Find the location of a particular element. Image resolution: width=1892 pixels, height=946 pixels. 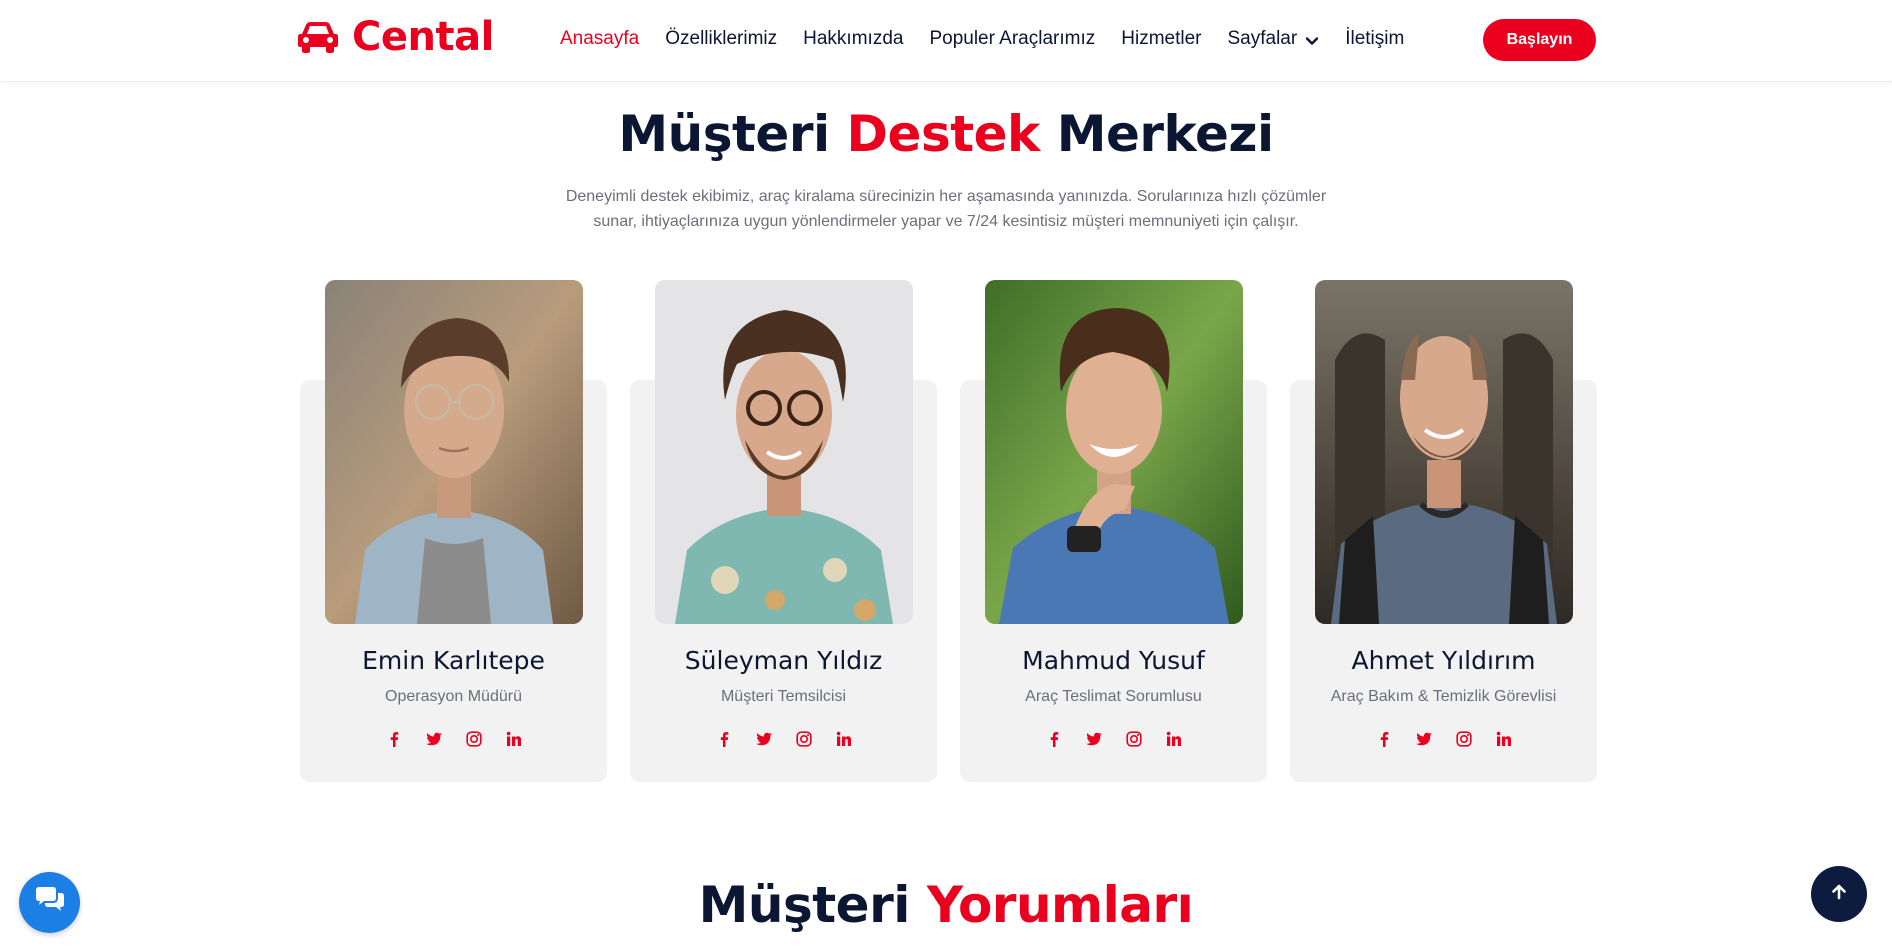

team-member-name: Mahmud Yusuf is located at coordinates (1113, 660).